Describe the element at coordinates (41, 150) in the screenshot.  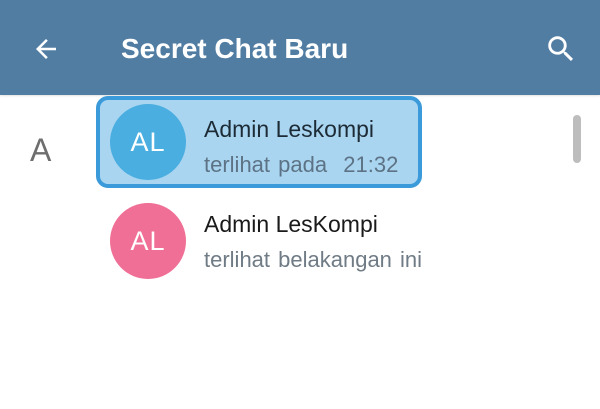
I see `section-letter: A` at that location.